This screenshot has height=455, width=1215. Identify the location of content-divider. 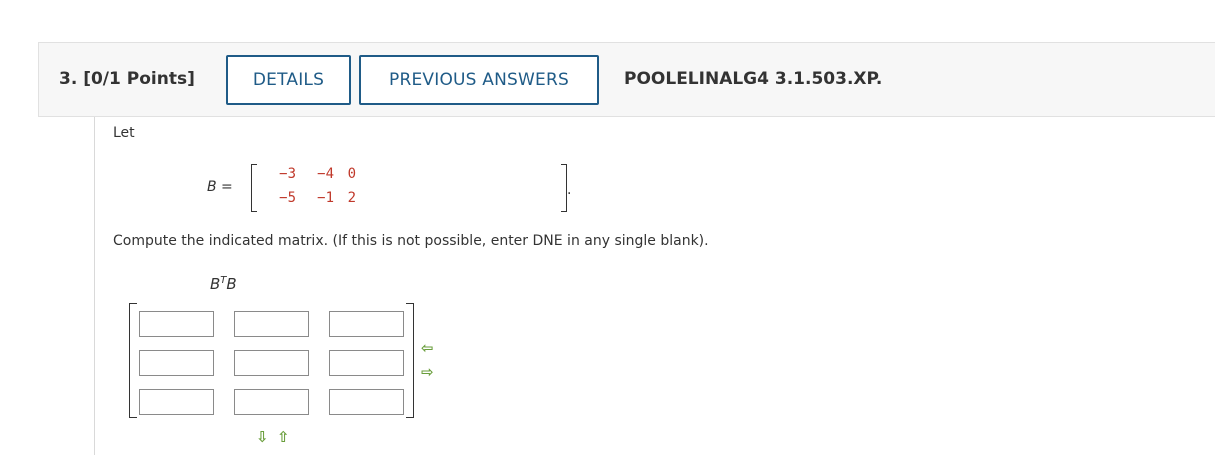
(94, 286).